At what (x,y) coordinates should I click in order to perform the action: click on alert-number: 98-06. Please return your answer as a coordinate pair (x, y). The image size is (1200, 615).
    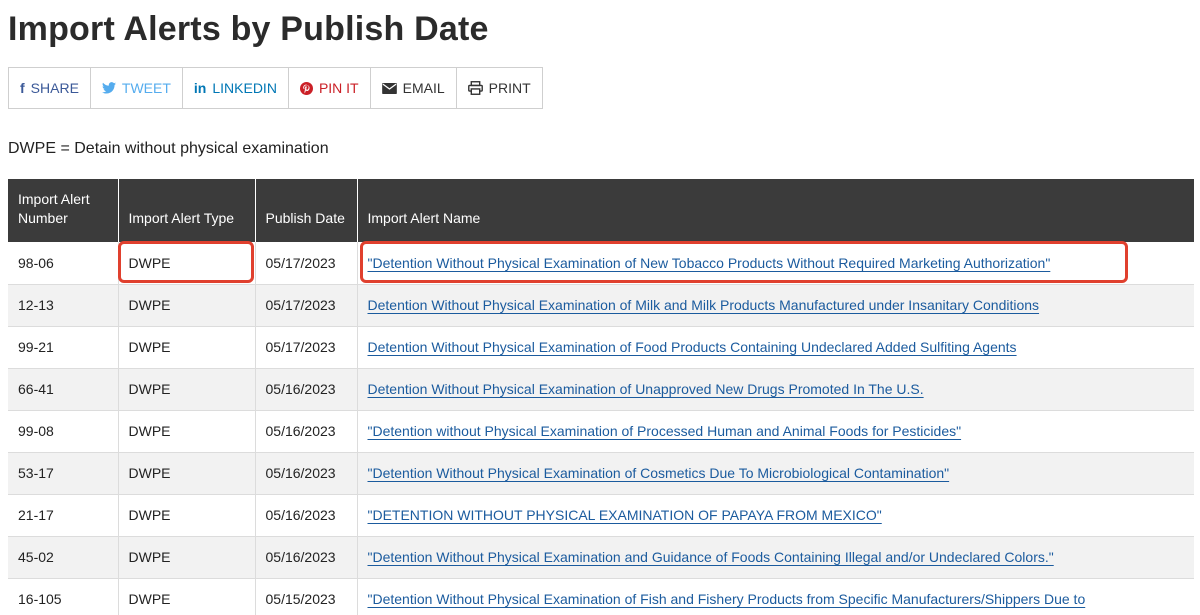
    Looking at the image, I should click on (63, 263).